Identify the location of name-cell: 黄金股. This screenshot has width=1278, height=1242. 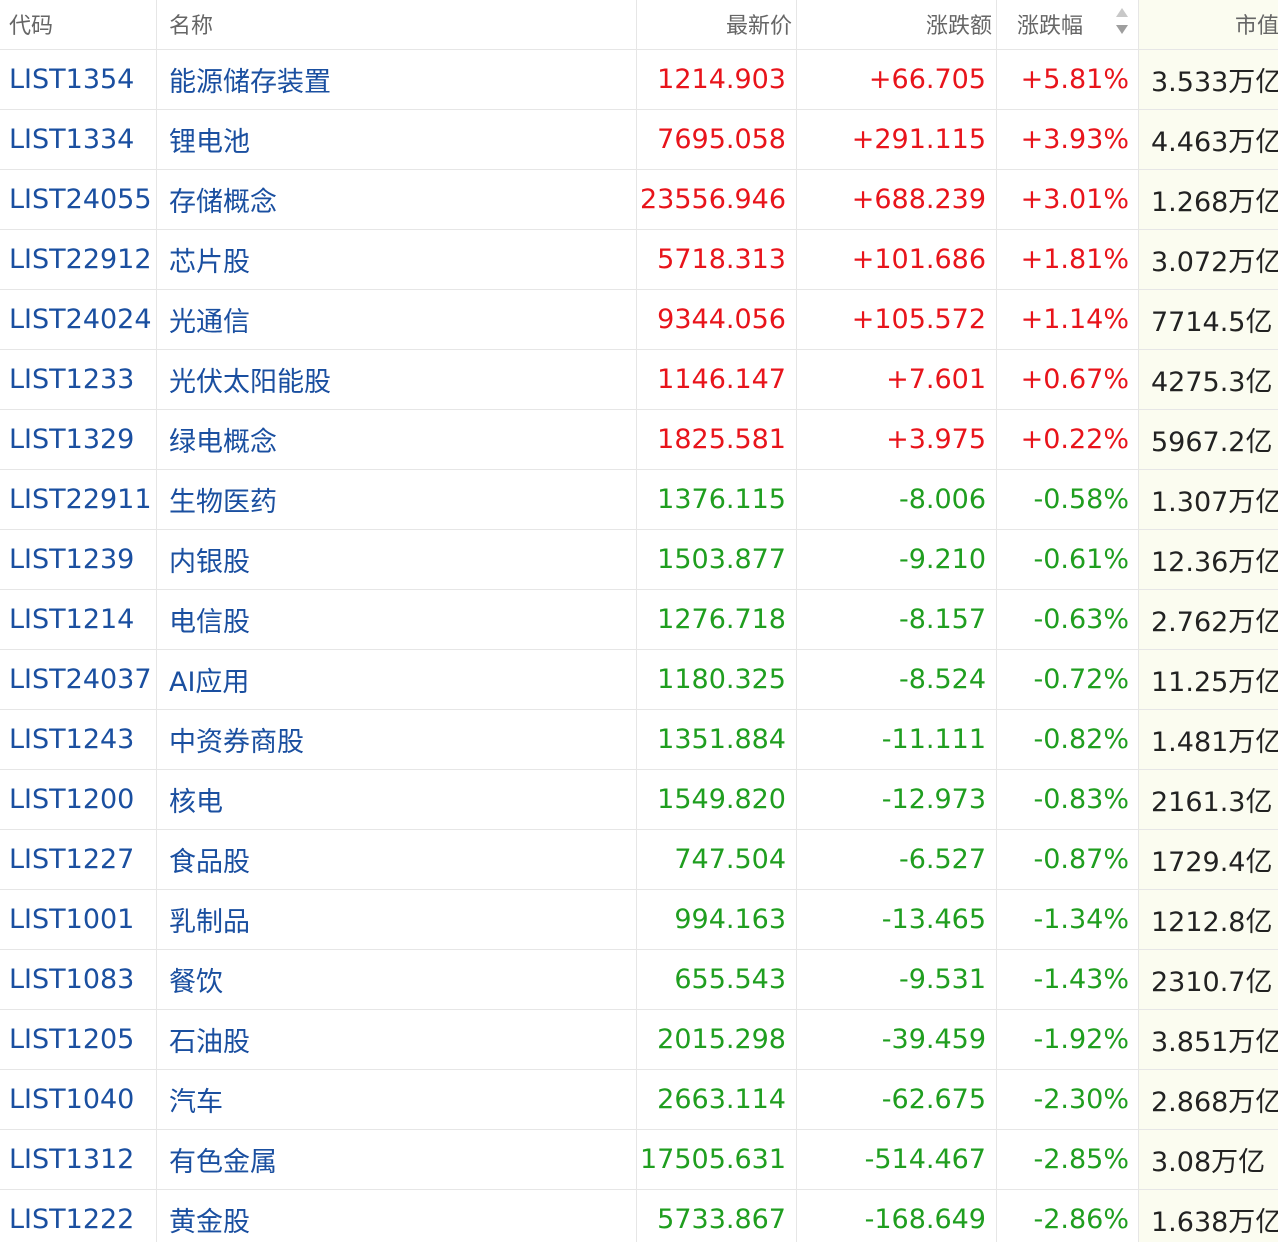
(397, 1216).